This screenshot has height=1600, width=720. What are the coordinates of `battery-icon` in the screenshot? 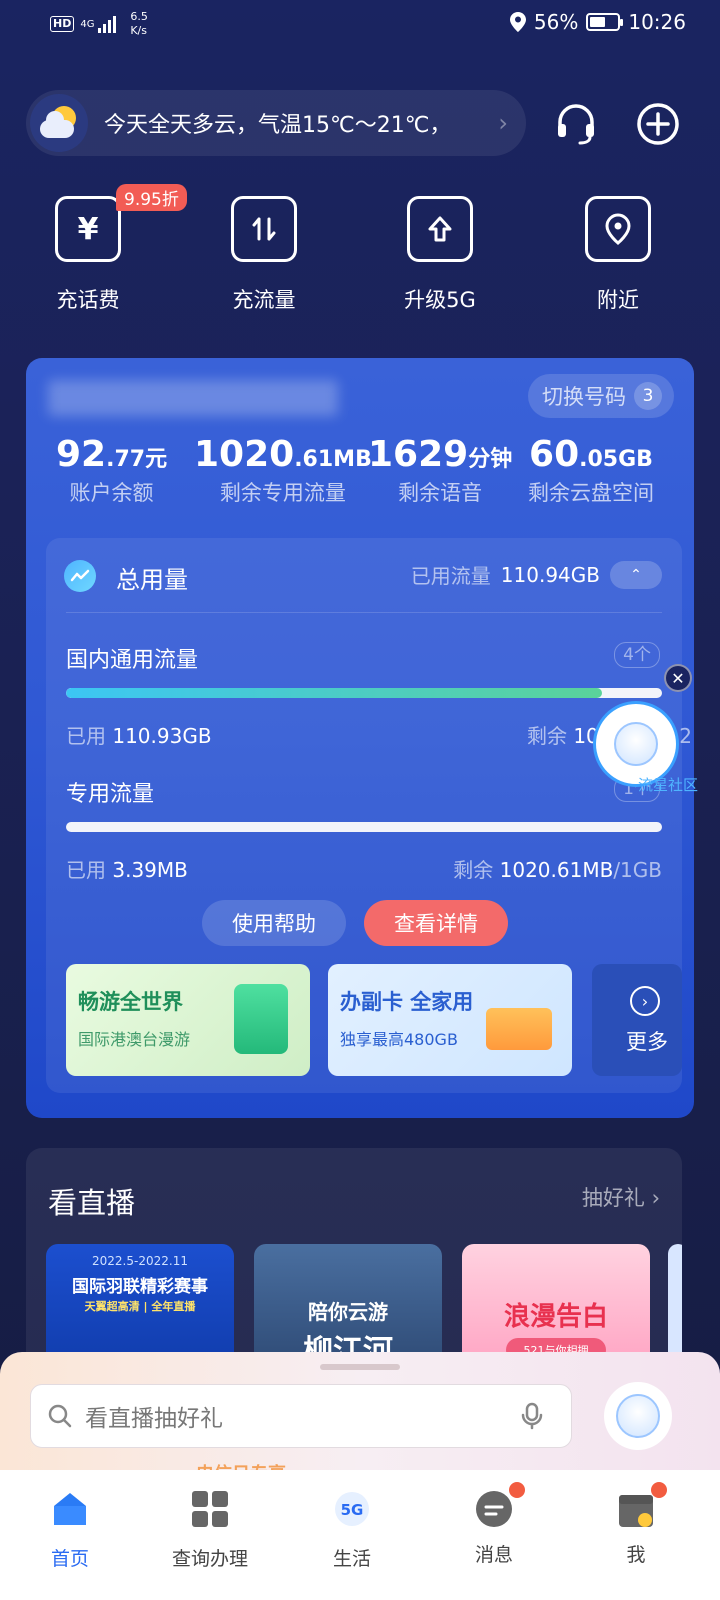 It's located at (605, 22).